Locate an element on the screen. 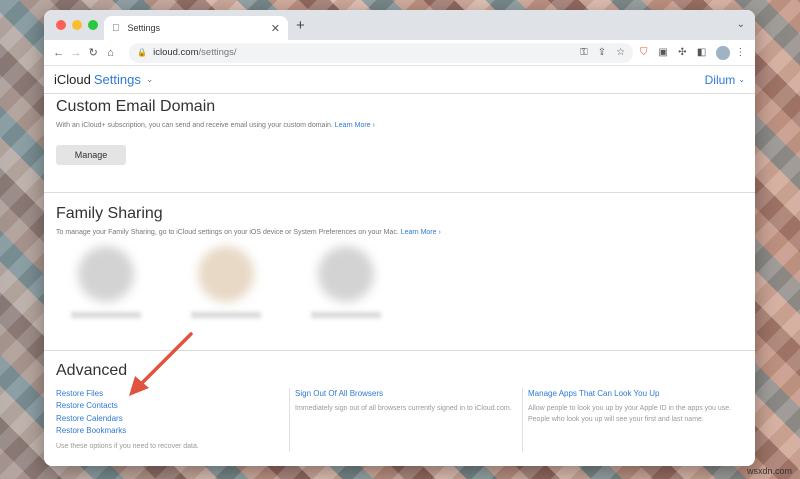  address-bar: 🔒 icloud.com/settings/ ⚿ ⇪ ☆ is located at coordinates (381, 52).